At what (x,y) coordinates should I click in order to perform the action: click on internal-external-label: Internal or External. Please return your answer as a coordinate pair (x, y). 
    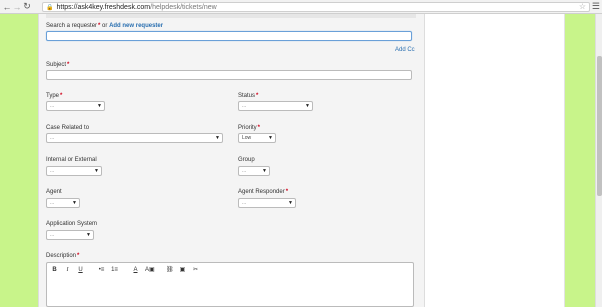
    Looking at the image, I should click on (71, 160).